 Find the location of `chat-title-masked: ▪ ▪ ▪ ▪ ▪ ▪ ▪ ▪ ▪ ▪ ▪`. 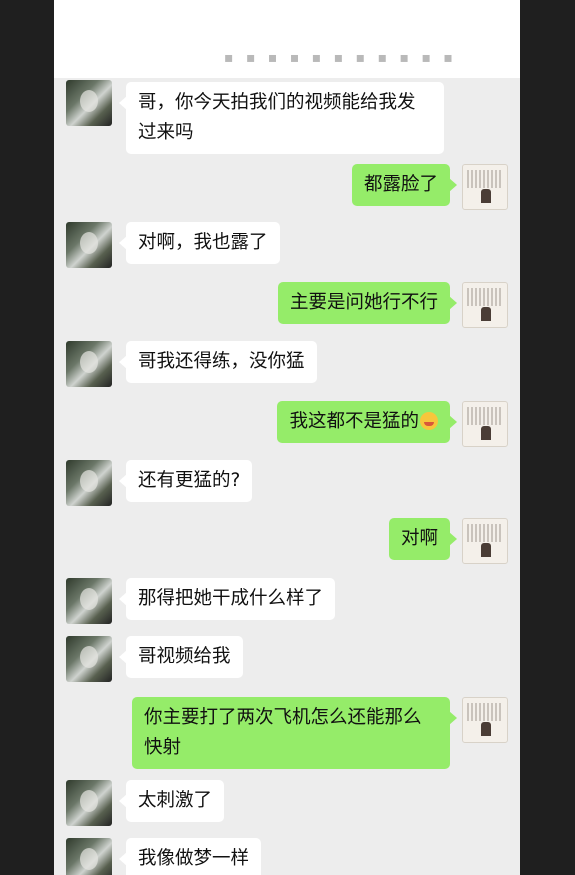

chat-title-masked: ▪ ▪ ▪ ▪ ▪ ▪ ▪ ▪ ▪ ▪ ▪ is located at coordinates (340, 58).